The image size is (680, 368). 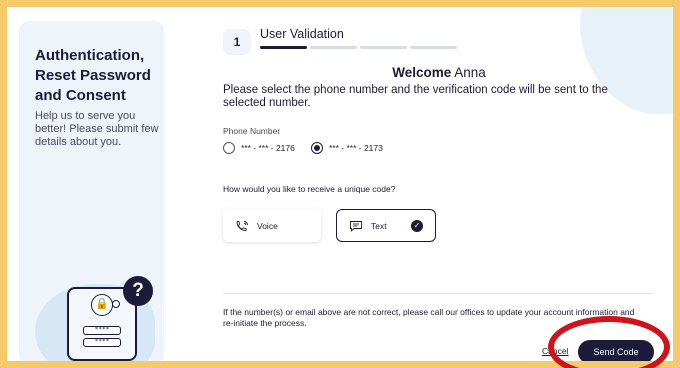 I want to click on phone-option-2173: *** - *** - 2173, so click(x=347, y=148).